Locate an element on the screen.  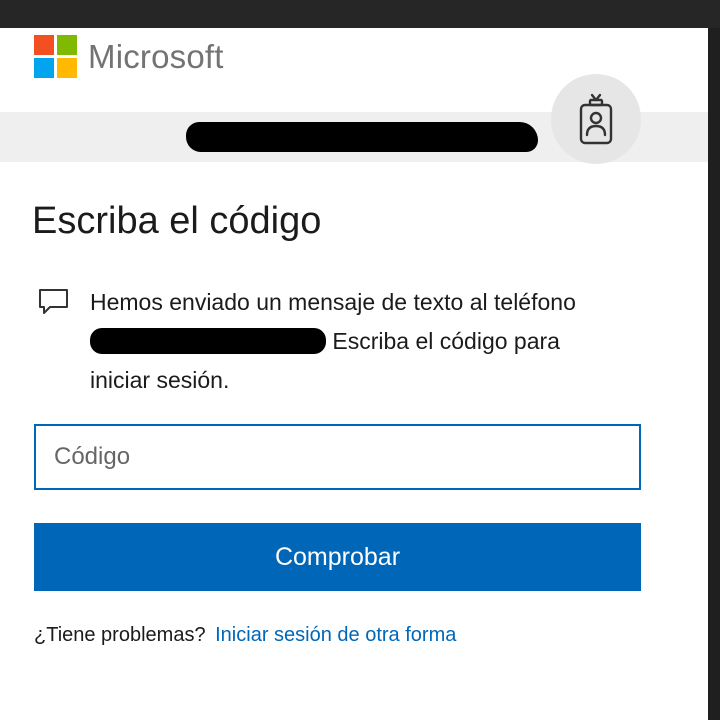
account-identifier-redacted is located at coordinates (362, 137).